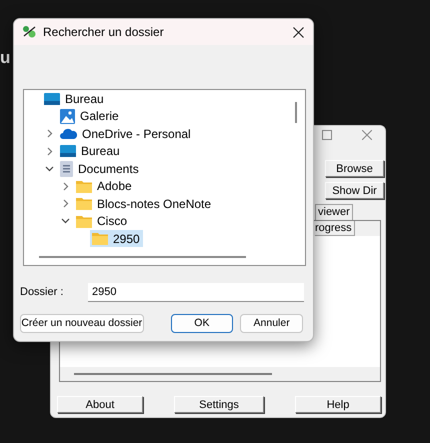 The image size is (430, 443). I want to click on column-header: rogress, so click(335, 228).